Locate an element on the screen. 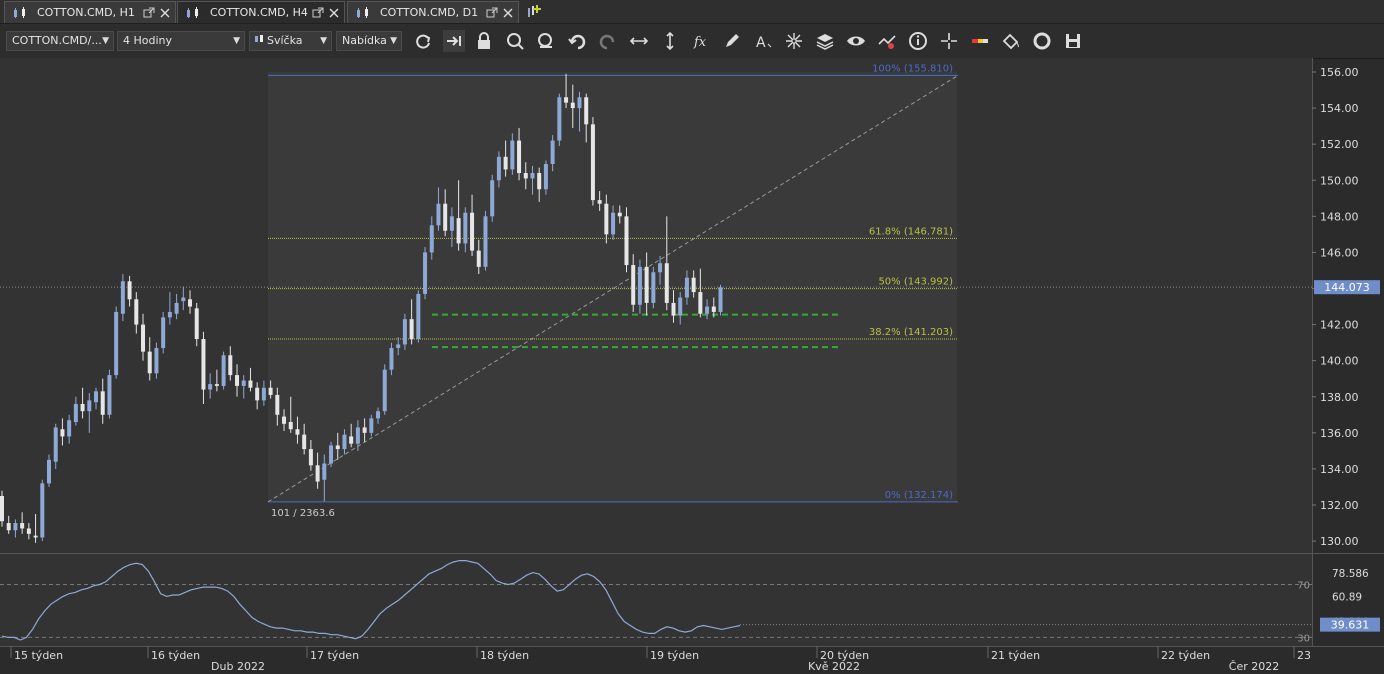 This screenshot has height=674, width=1384. period-select: 4 Hodiny ▼ is located at coordinates (181, 41).